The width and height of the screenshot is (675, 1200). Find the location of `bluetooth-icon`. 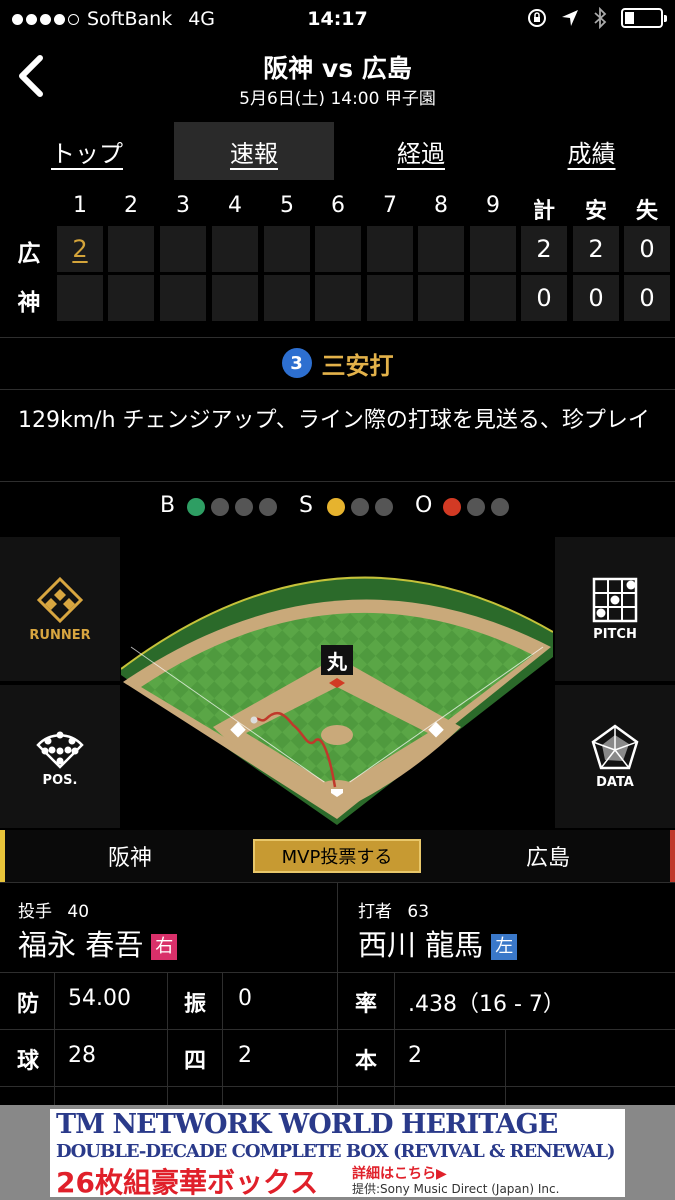

bluetooth-icon is located at coordinates (600, 18).